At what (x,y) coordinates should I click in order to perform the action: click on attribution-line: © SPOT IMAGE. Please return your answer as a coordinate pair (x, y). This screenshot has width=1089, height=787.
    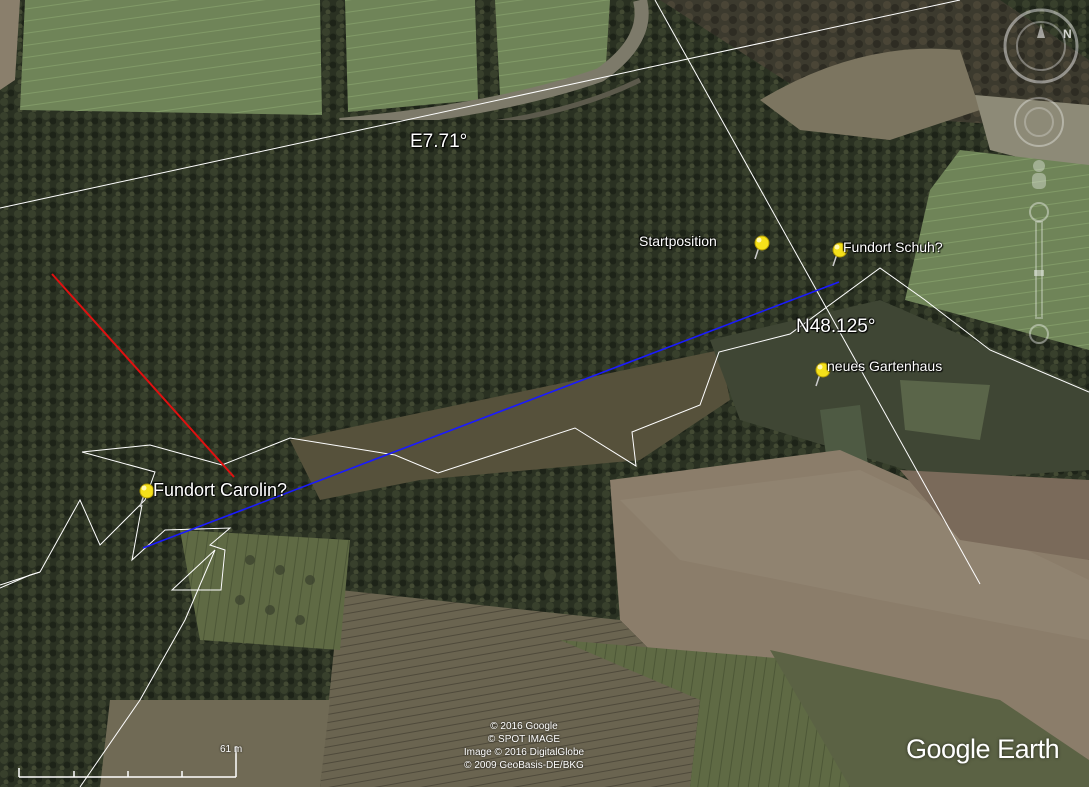
    Looking at the image, I should click on (524, 739).